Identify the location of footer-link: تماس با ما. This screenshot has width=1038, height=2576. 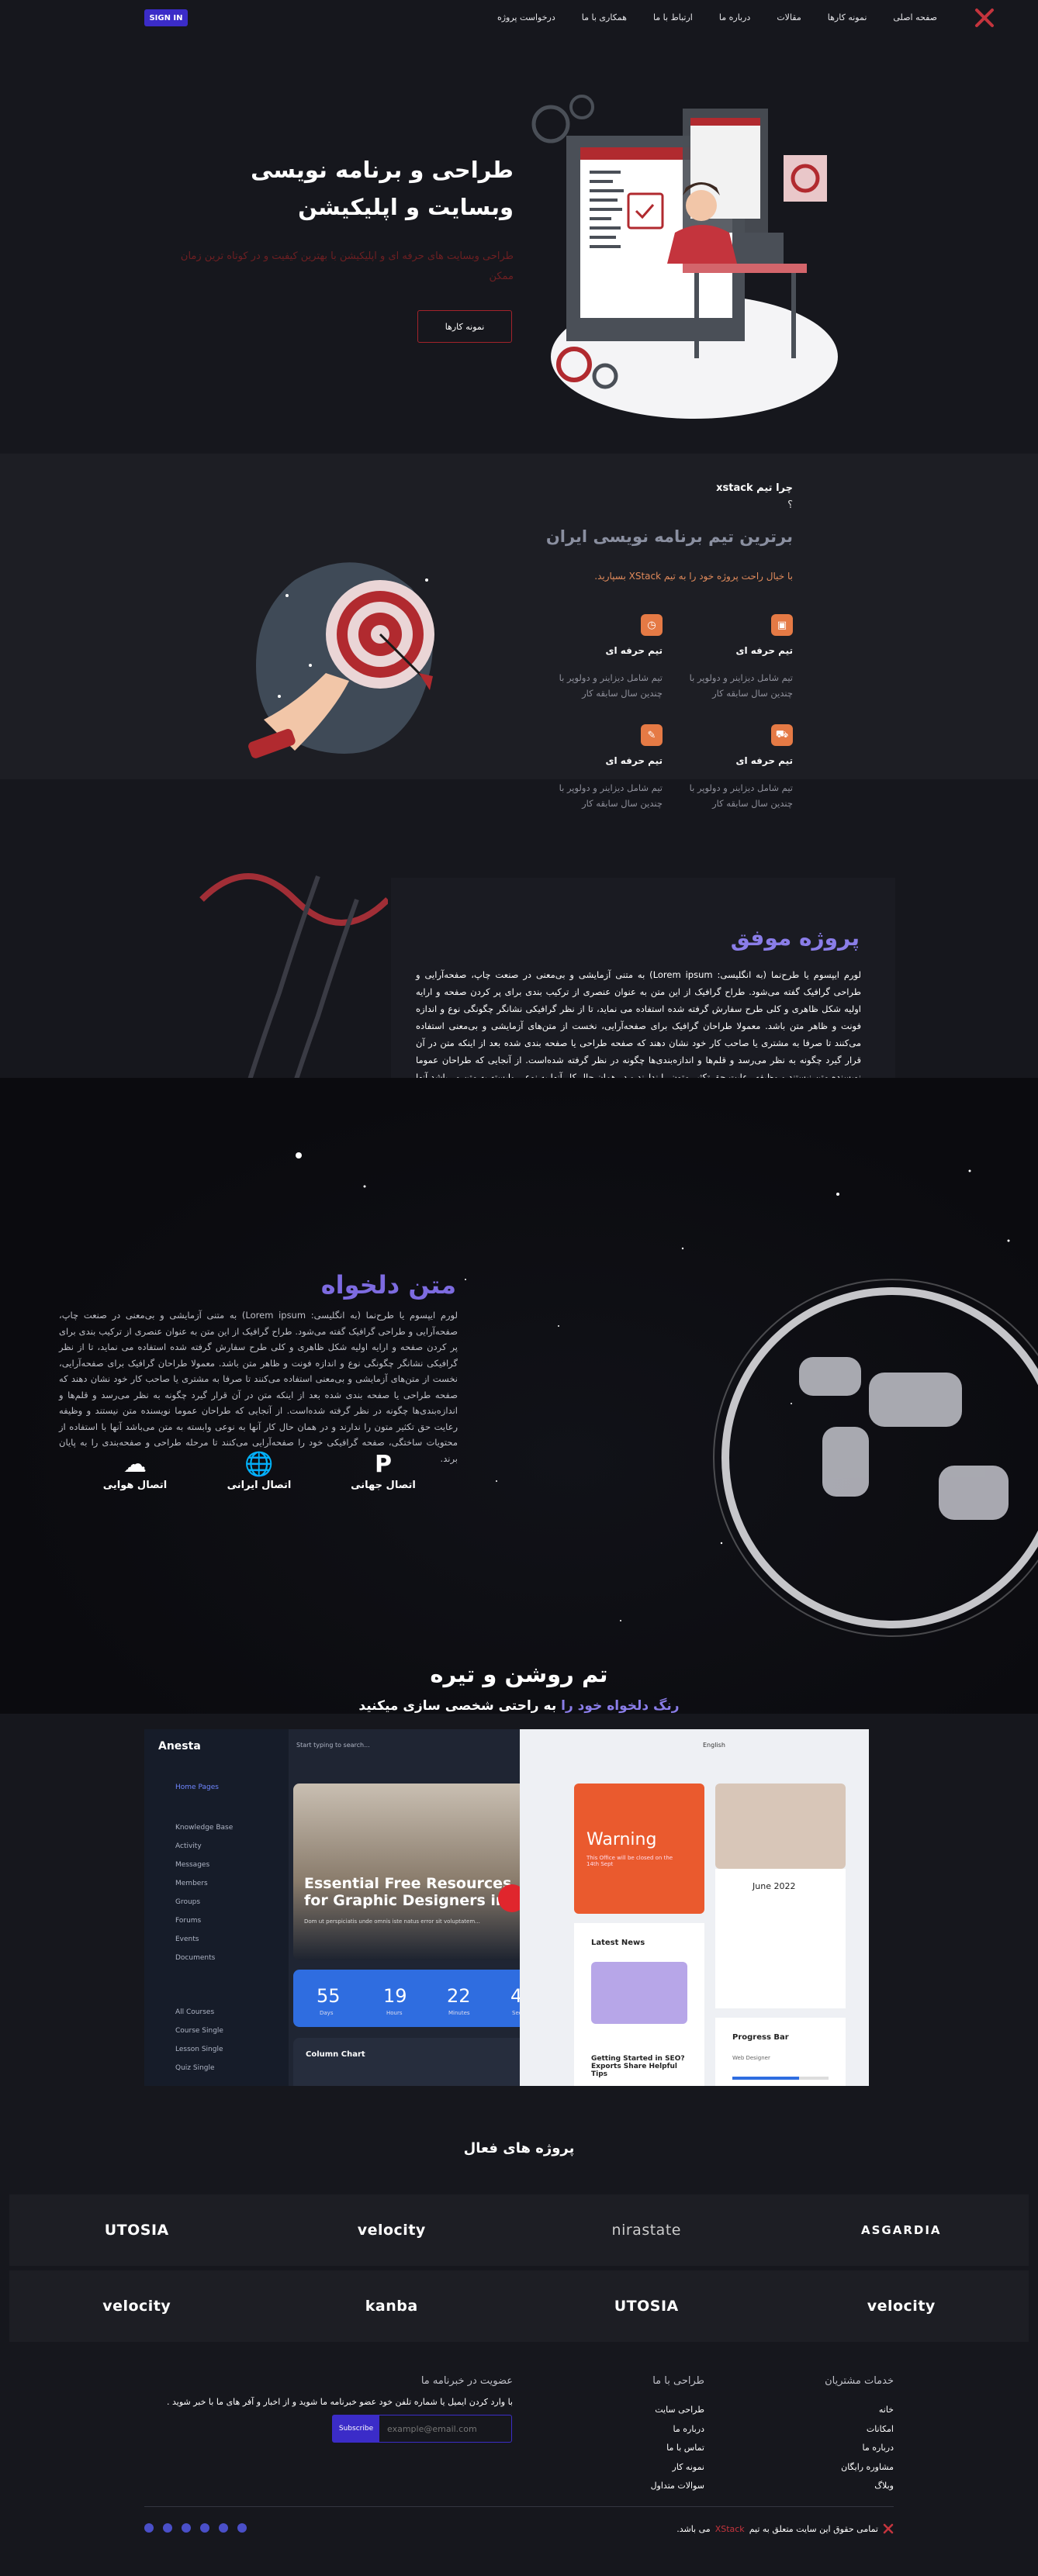
(677, 2449).